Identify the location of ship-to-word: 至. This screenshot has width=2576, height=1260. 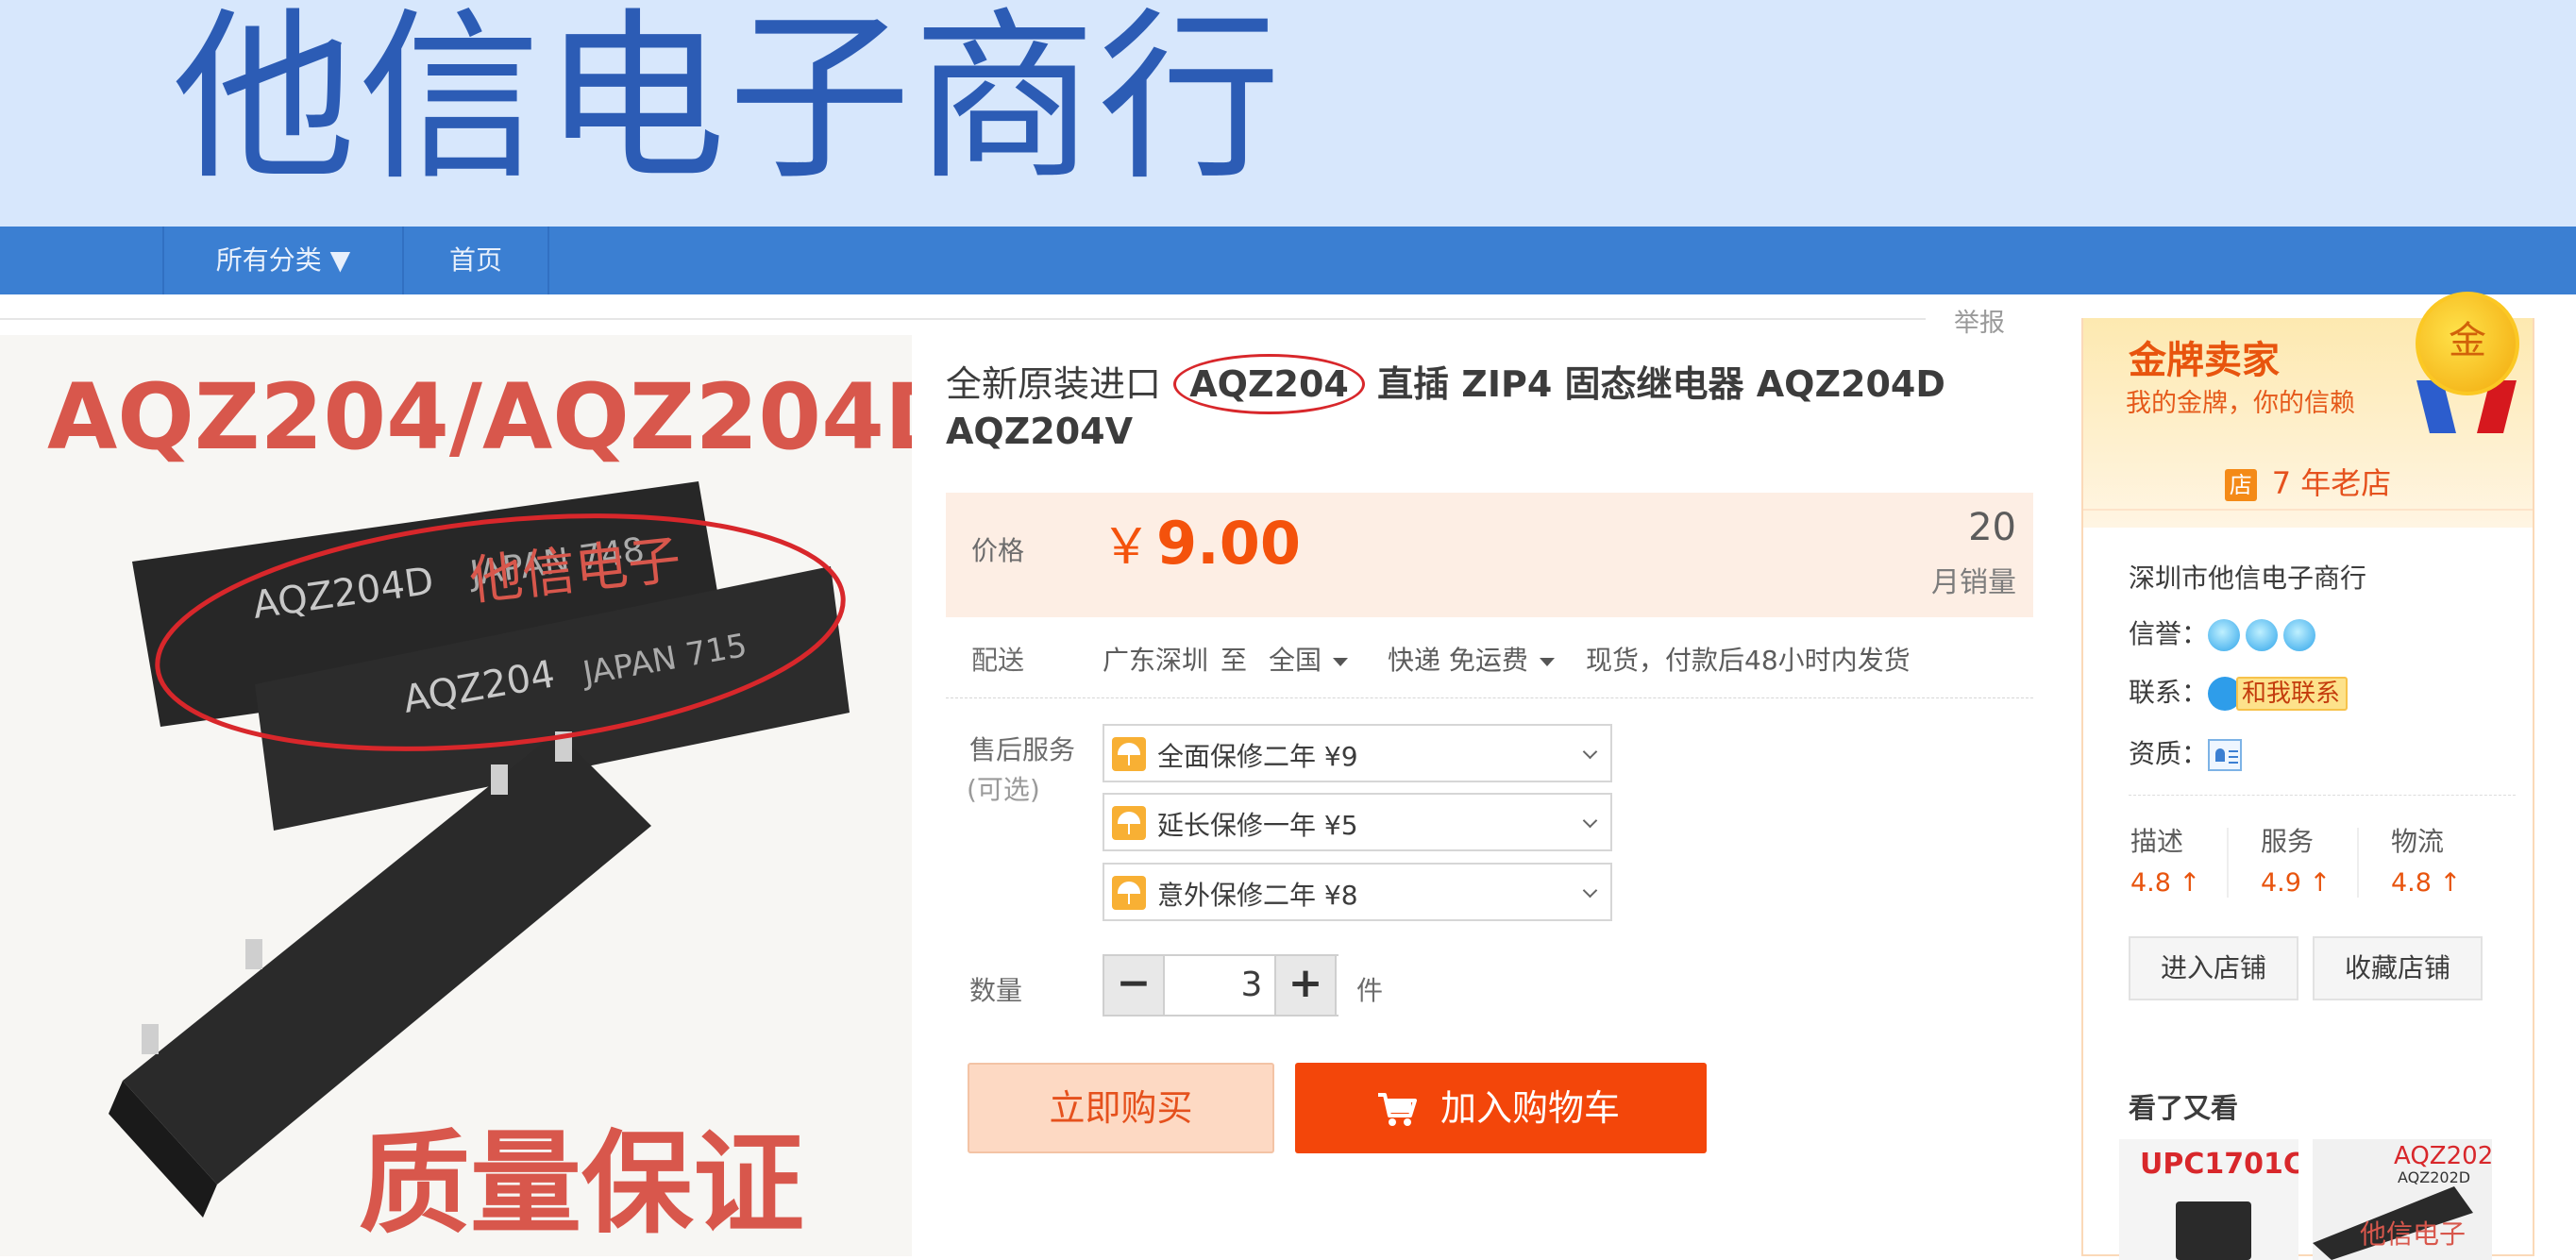
(1234, 660).